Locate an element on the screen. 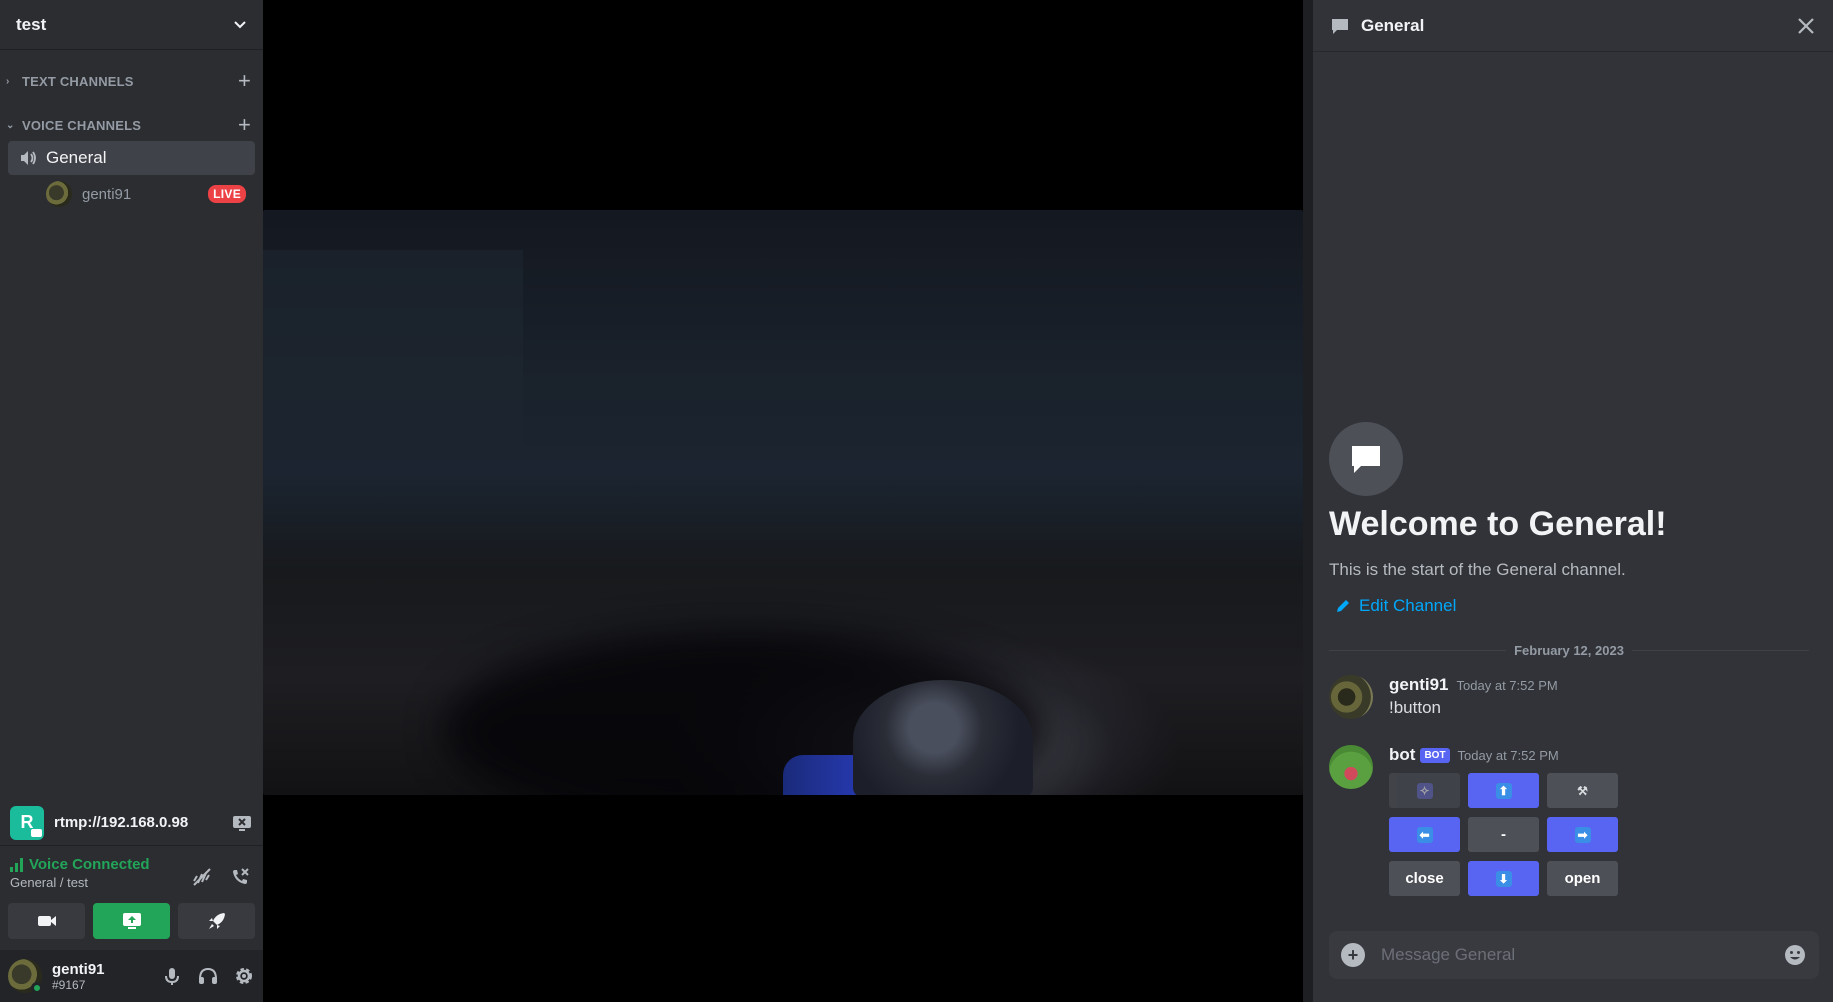  pencil-icon is located at coordinates (1343, 606).